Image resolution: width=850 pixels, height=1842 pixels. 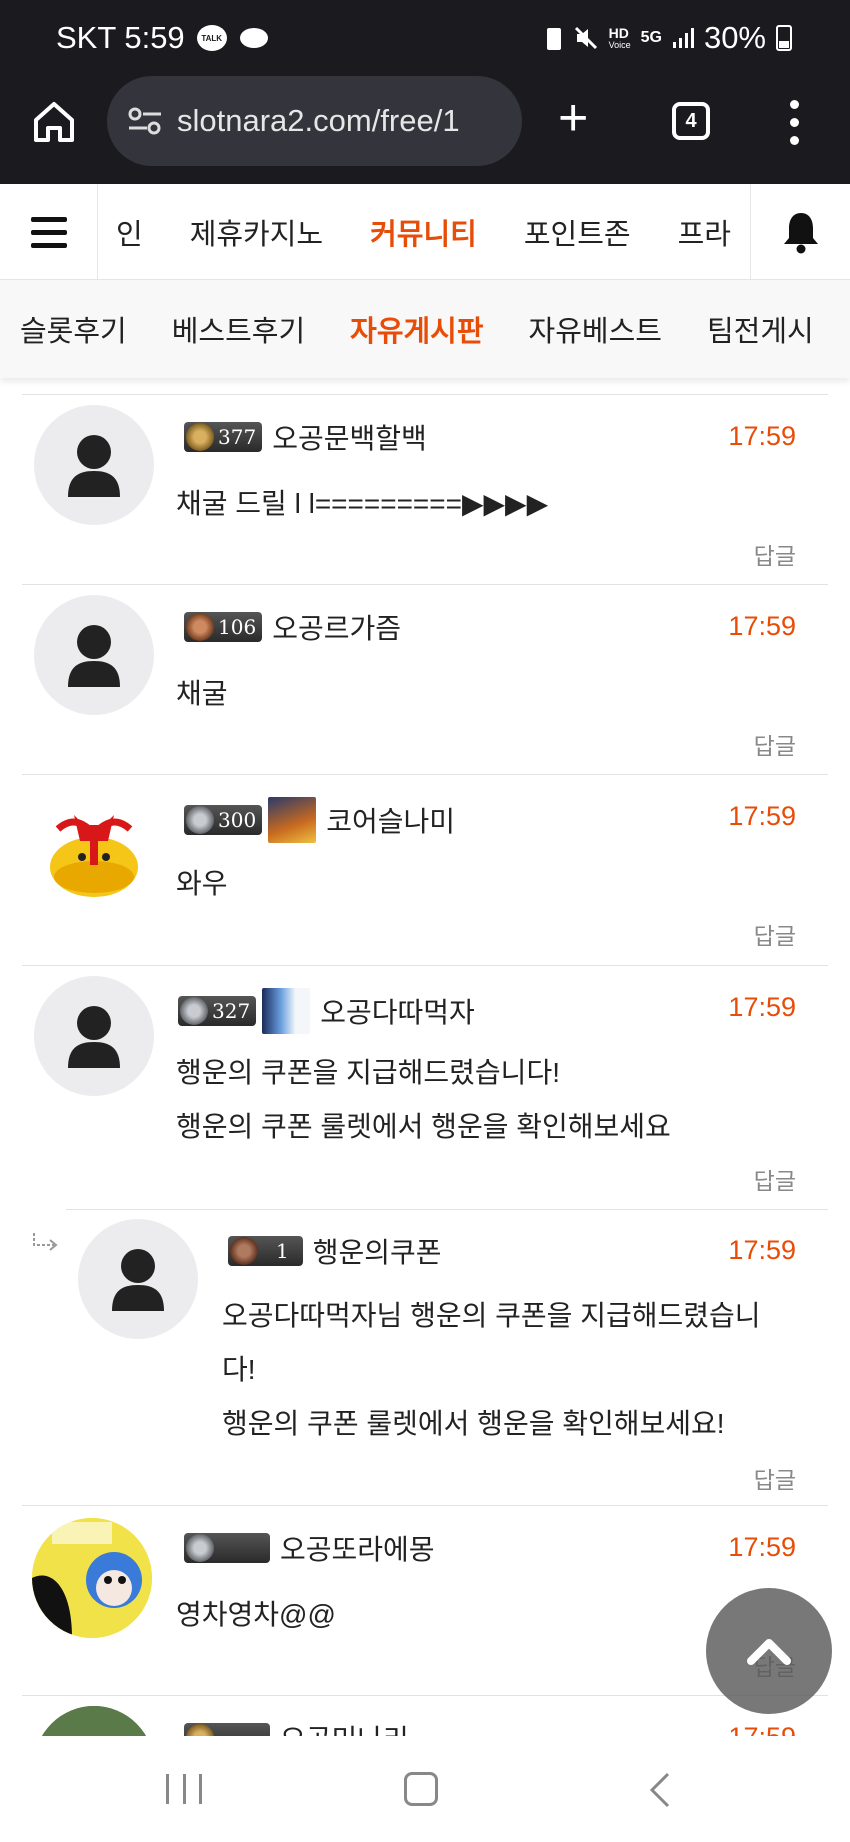 I want to click on system-nav-bar, so click(x=425, y=1789).